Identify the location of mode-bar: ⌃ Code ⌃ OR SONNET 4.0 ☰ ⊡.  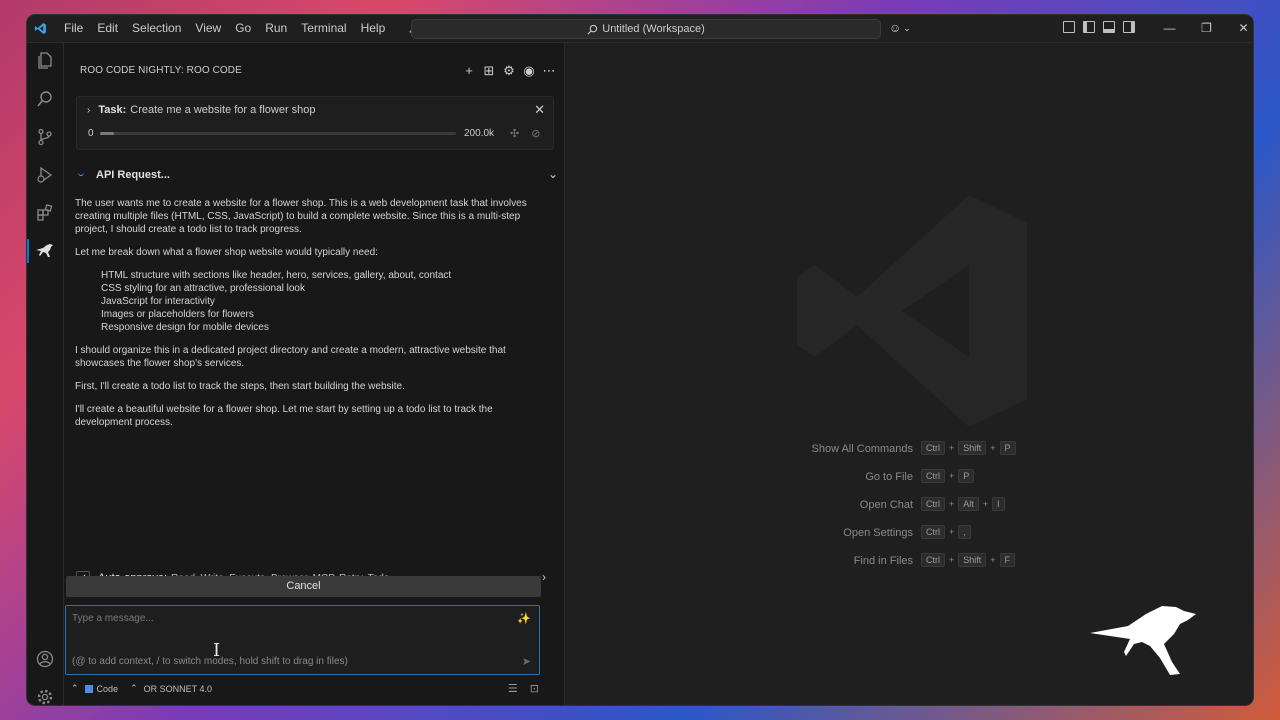
(306, 688).